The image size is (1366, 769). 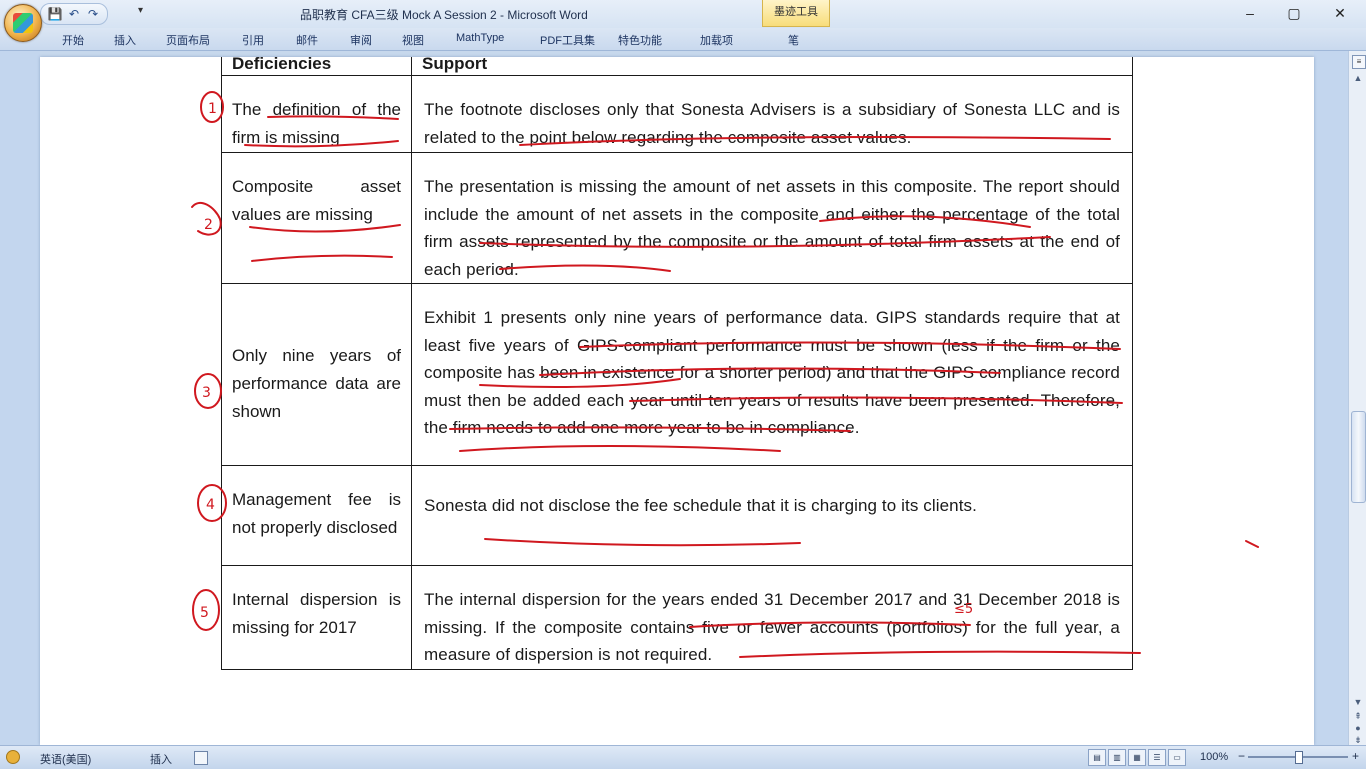 What do you see at coordinates (93, 14) in the screenshot?
I see `redo-icon: ↷` at bounding box center [93, 14].